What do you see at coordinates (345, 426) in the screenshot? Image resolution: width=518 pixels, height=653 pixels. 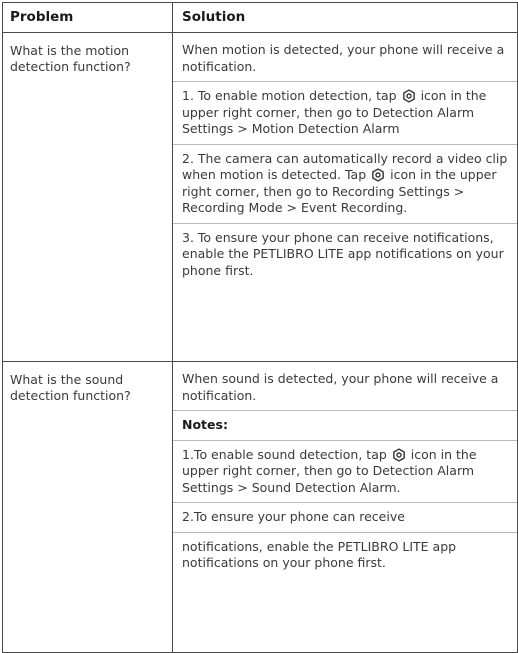 I see `notes-heading: Notes:` at bounding box center [345, 426].